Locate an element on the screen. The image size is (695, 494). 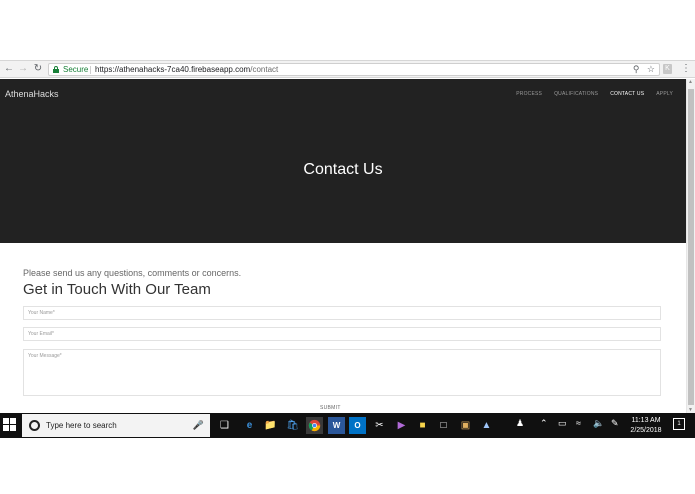
page-scrollbar: ▲ ▼ is located at coordinates (690, 246).